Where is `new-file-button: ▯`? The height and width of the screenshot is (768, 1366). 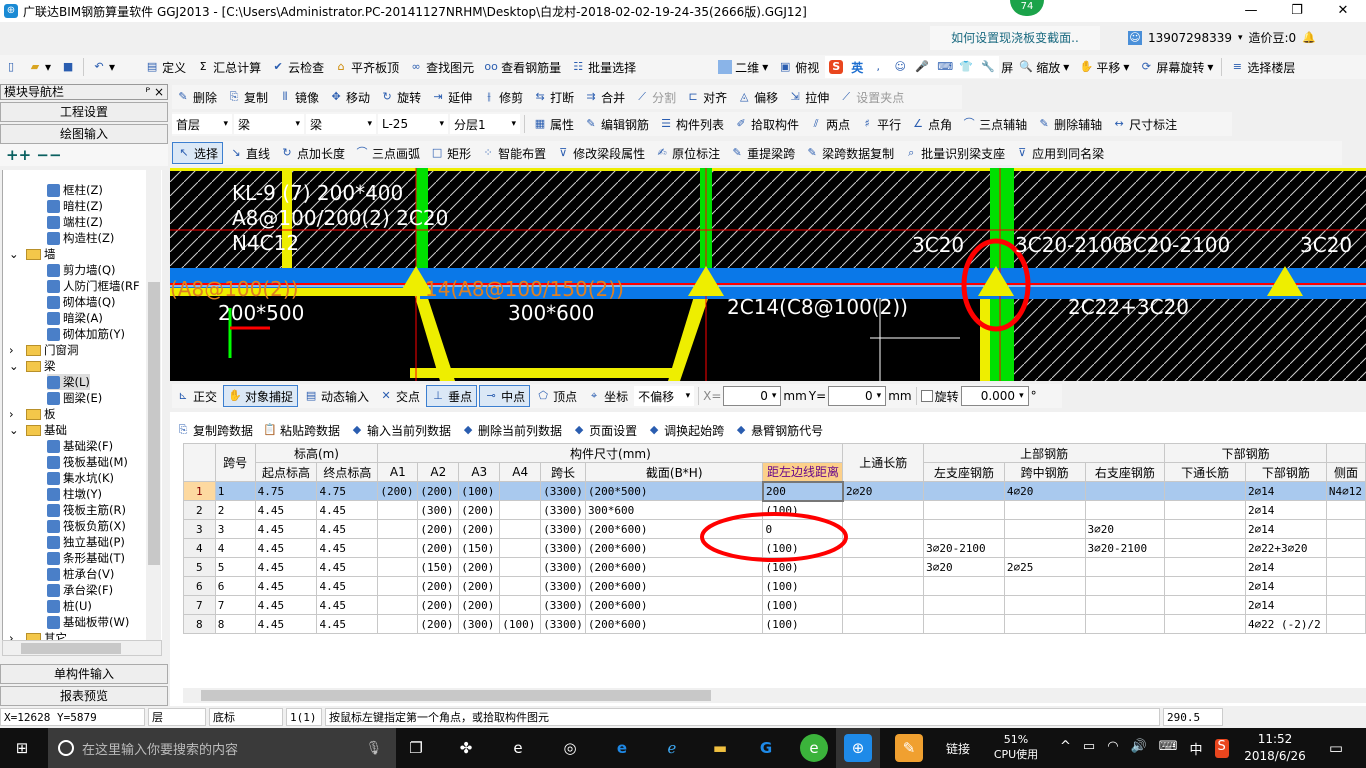 new-file-button: ▯ is located at coordinates (11, 67).